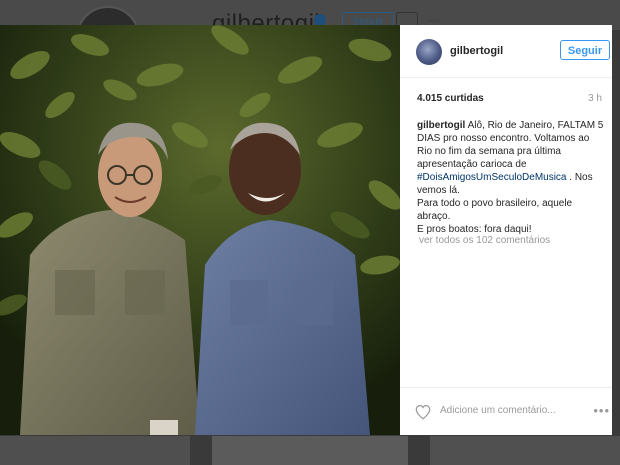 This screenshot has width=620, height=465. Describe the element at coordinates (429, 52) in the screenshot. I see `author-avatar` at that location.